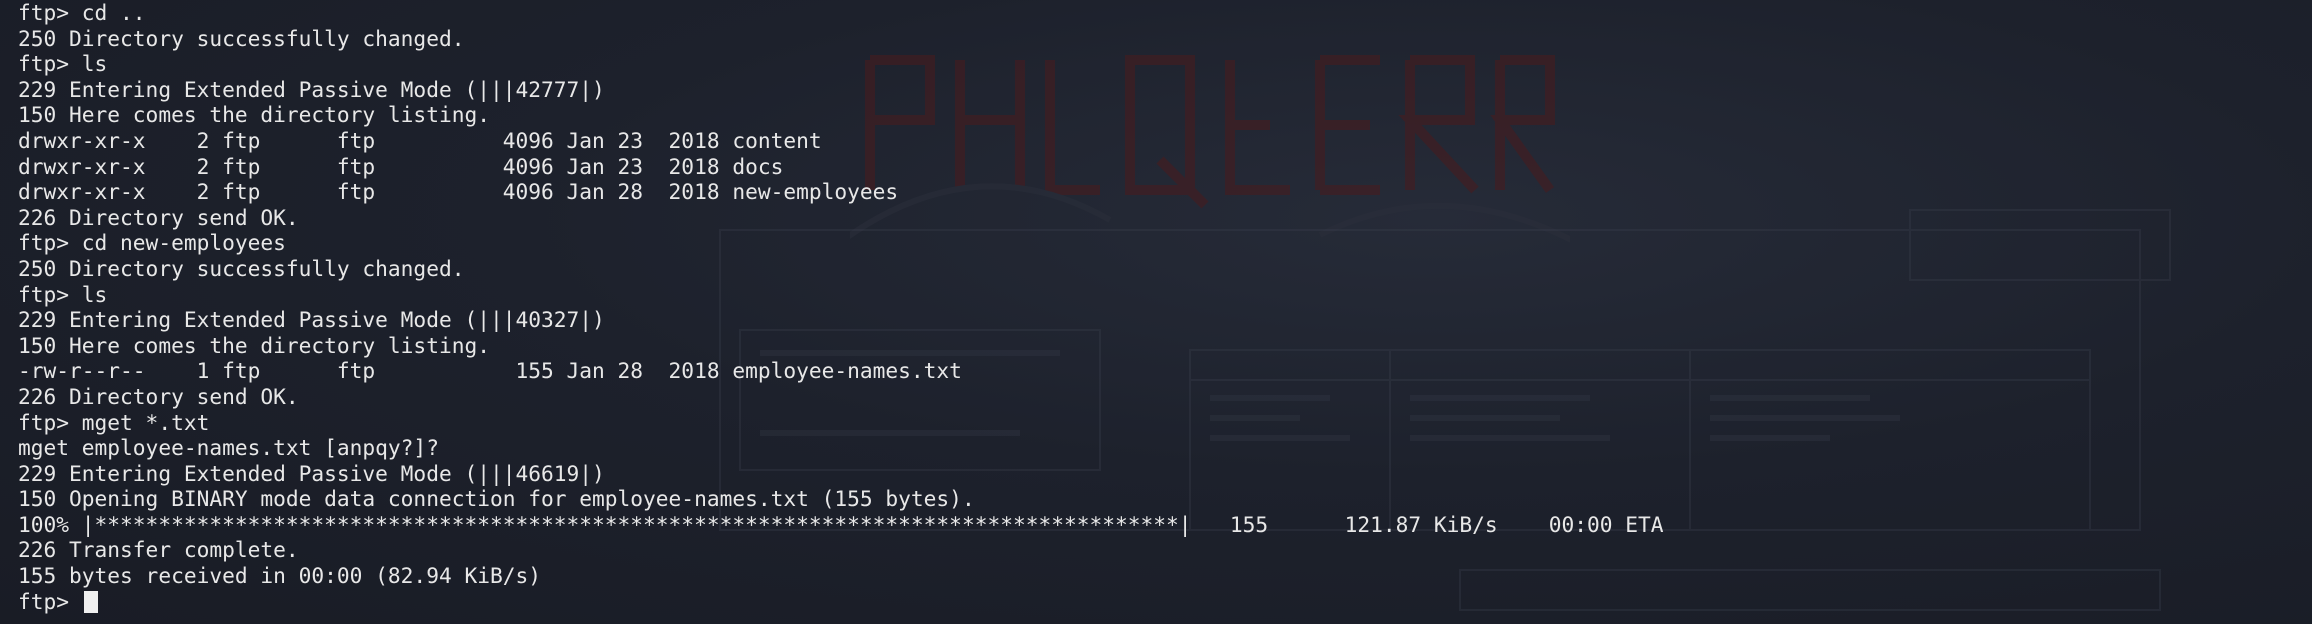 The width and height of the screenshot is (2312, 624). Describe the element at coordinates (158, 550) in the screenshot. I see `terminal-line: 226 Transfer complete.` at that location.